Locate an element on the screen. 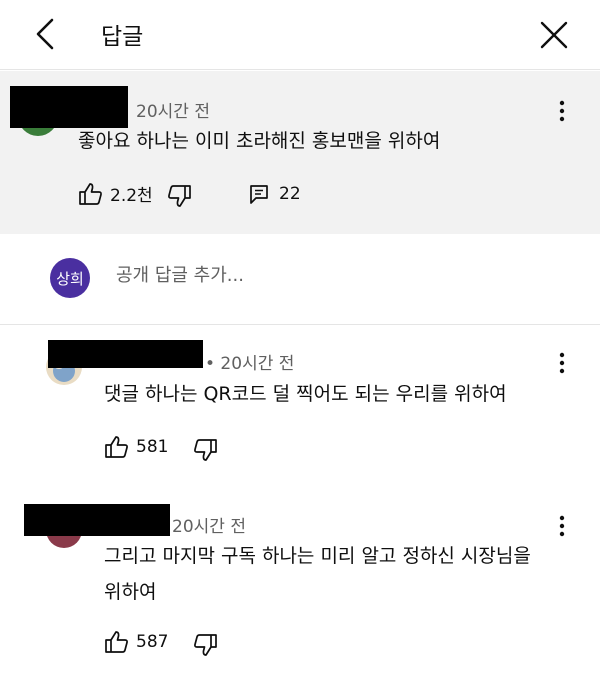  reply-count: 22 is located at coordinates (290, 194).